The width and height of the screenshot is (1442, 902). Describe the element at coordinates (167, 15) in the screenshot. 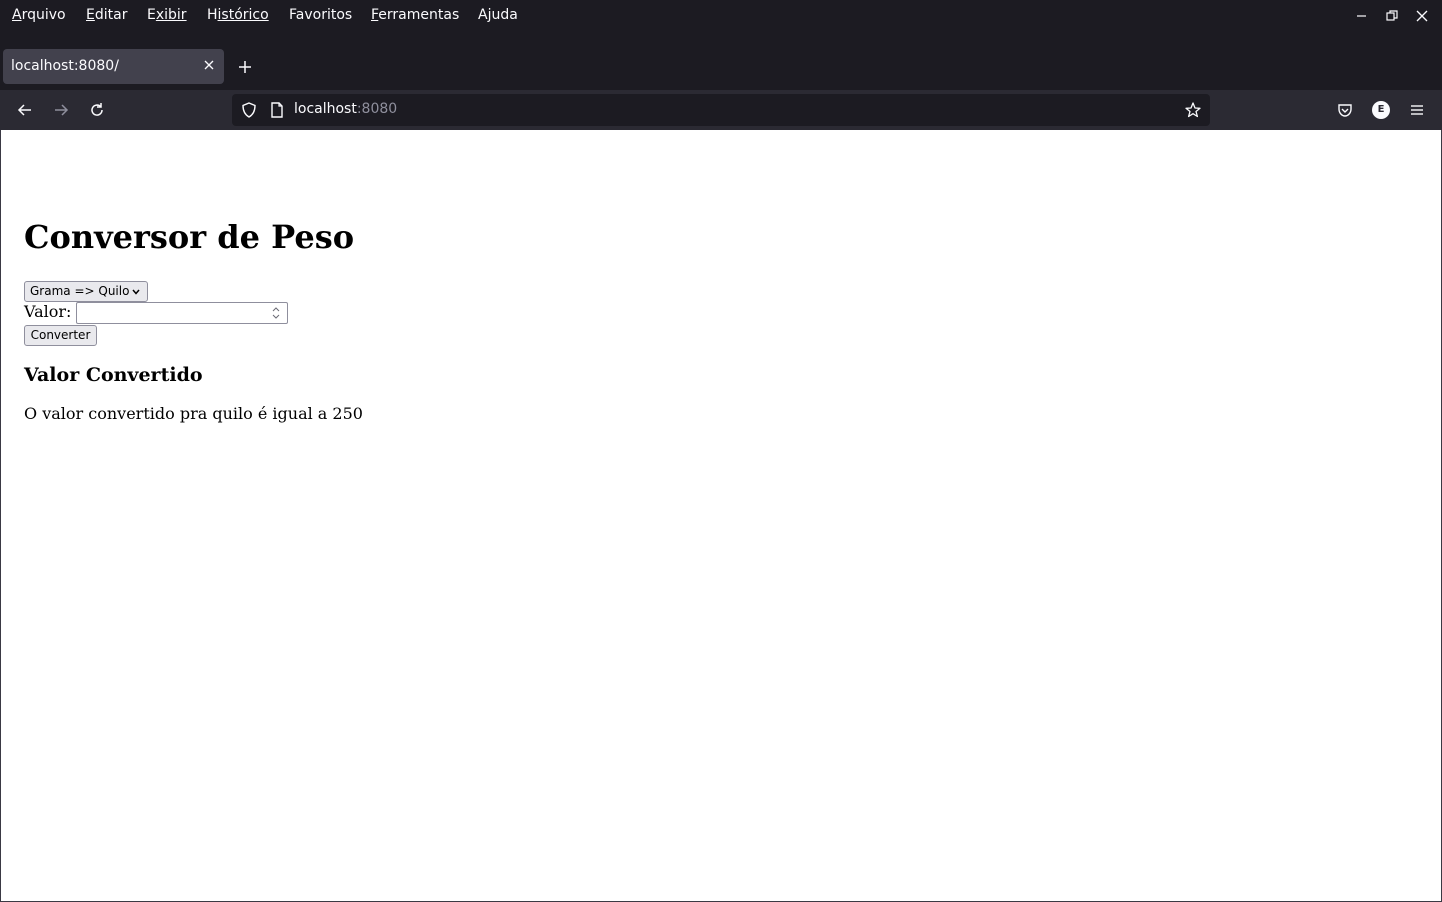

I see `menu-exibir: Exibir` at that location.